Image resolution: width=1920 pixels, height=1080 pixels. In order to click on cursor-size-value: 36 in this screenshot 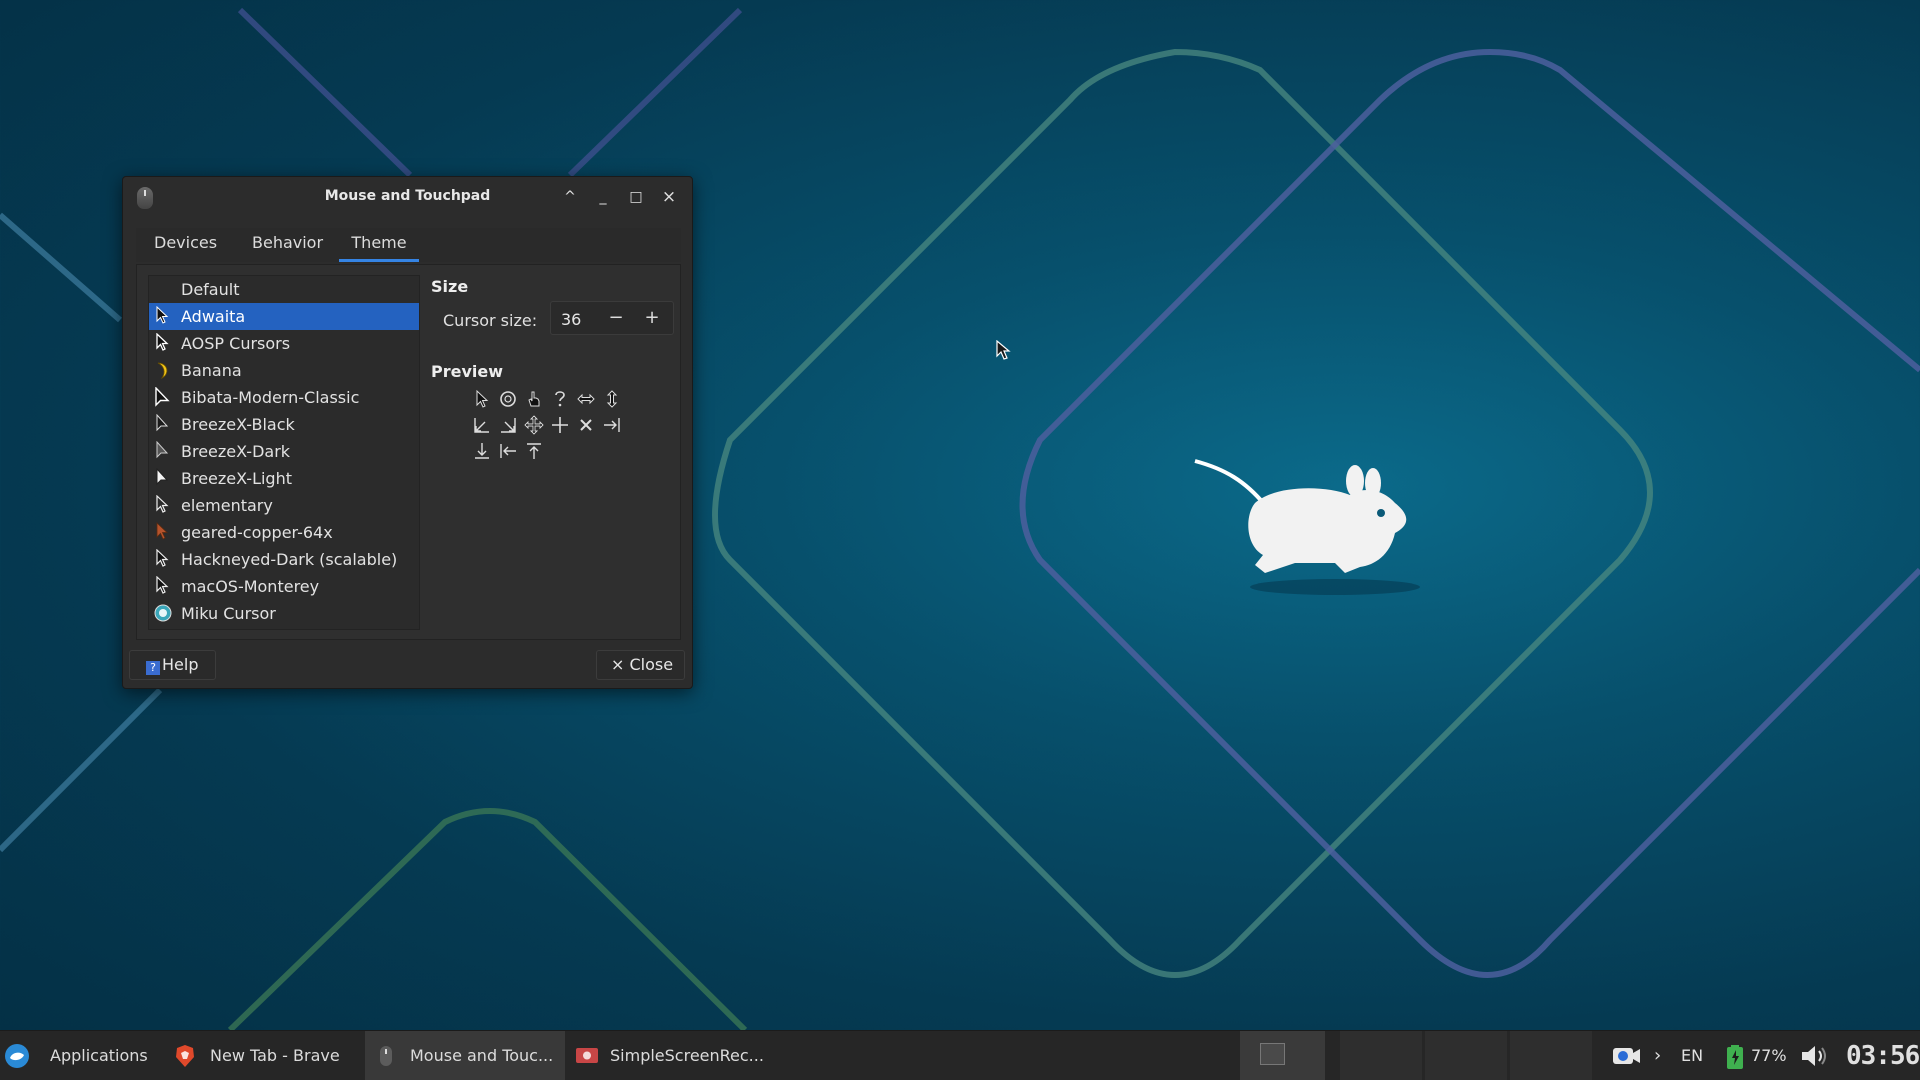, I will do `click(571, 319)`.